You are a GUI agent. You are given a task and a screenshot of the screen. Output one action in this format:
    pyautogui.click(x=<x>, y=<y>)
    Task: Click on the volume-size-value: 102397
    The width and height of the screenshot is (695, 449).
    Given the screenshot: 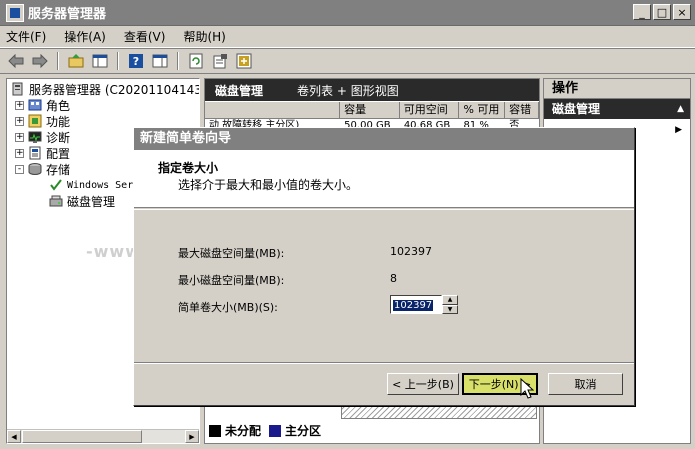 What is the action you would take?
    pyautogui.click(x=413, y=305)
    